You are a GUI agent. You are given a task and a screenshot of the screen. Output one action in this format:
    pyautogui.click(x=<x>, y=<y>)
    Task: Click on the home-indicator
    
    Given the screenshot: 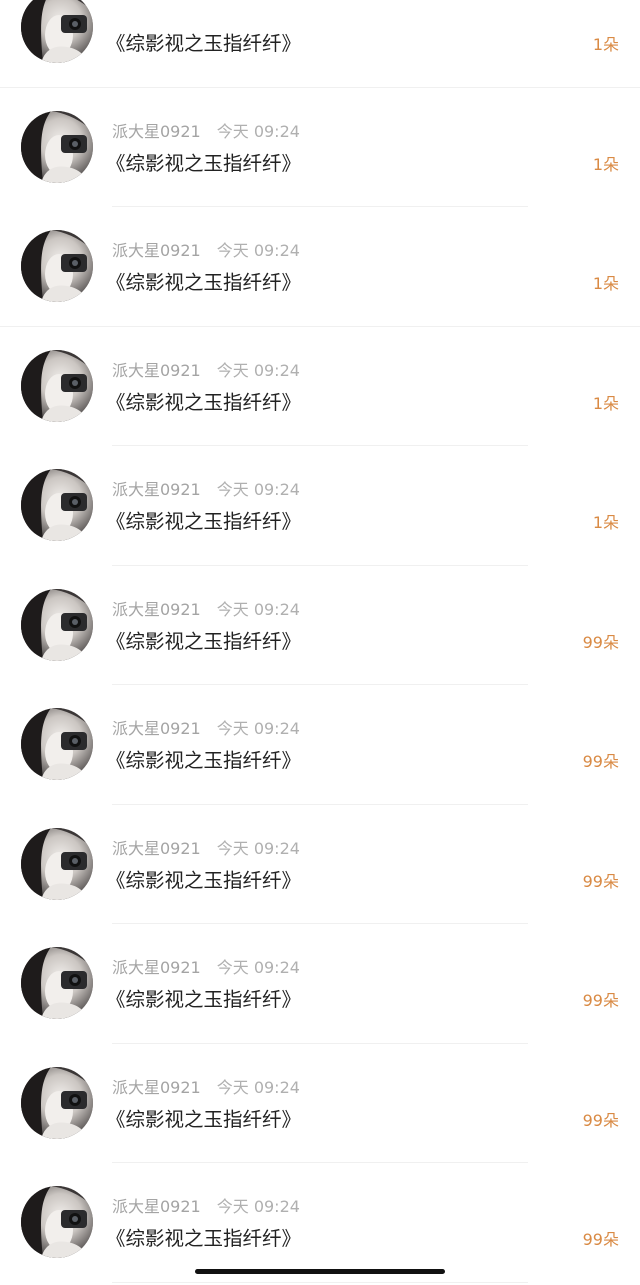 What is the action you would take?
    pyautogui.click(x=320, y=1271)
    